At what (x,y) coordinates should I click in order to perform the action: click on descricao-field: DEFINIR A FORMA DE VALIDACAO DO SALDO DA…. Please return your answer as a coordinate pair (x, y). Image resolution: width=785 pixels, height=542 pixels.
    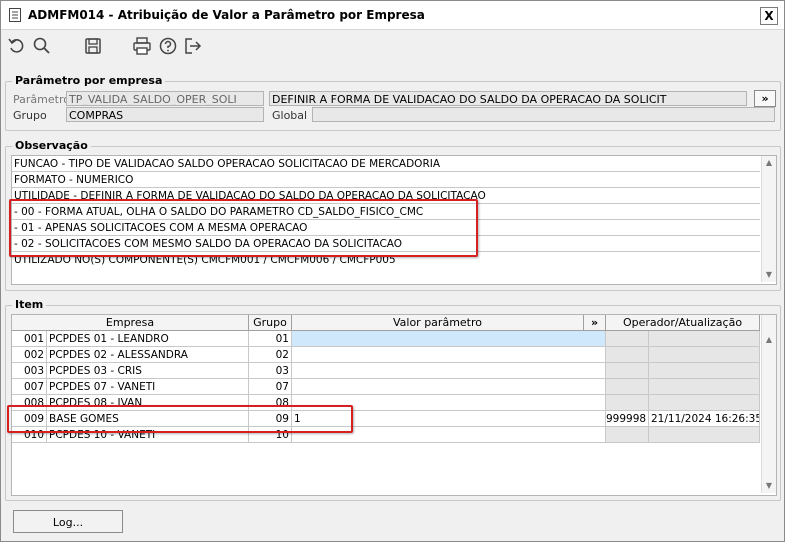
    Looking at the image, I should click on (508, 98).